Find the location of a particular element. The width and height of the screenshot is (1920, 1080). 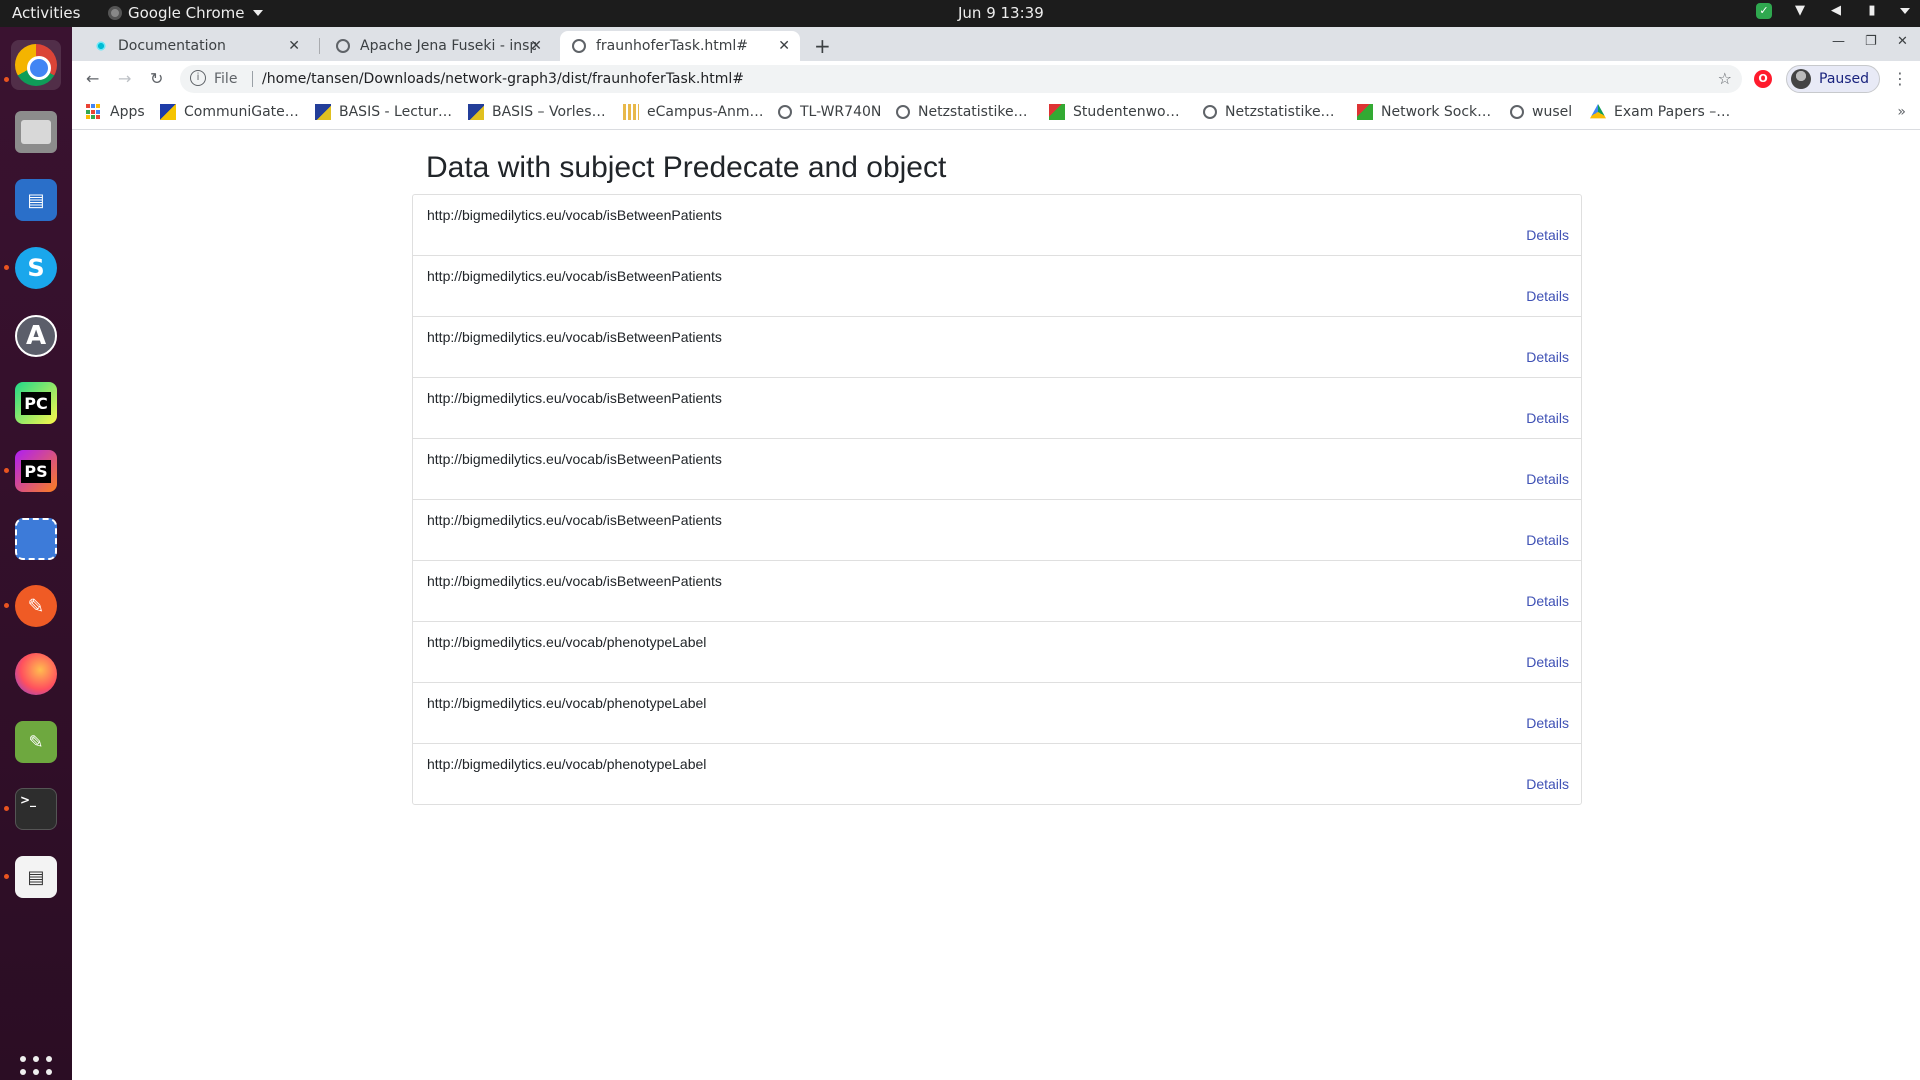

dock-chrome is located at coordinates (36, 65).